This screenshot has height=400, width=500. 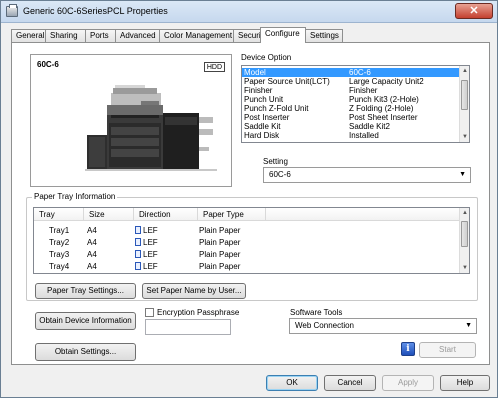 I want to click on list-item: Post Inserter Post Sheet Inserter, so click(x=350, y=117).